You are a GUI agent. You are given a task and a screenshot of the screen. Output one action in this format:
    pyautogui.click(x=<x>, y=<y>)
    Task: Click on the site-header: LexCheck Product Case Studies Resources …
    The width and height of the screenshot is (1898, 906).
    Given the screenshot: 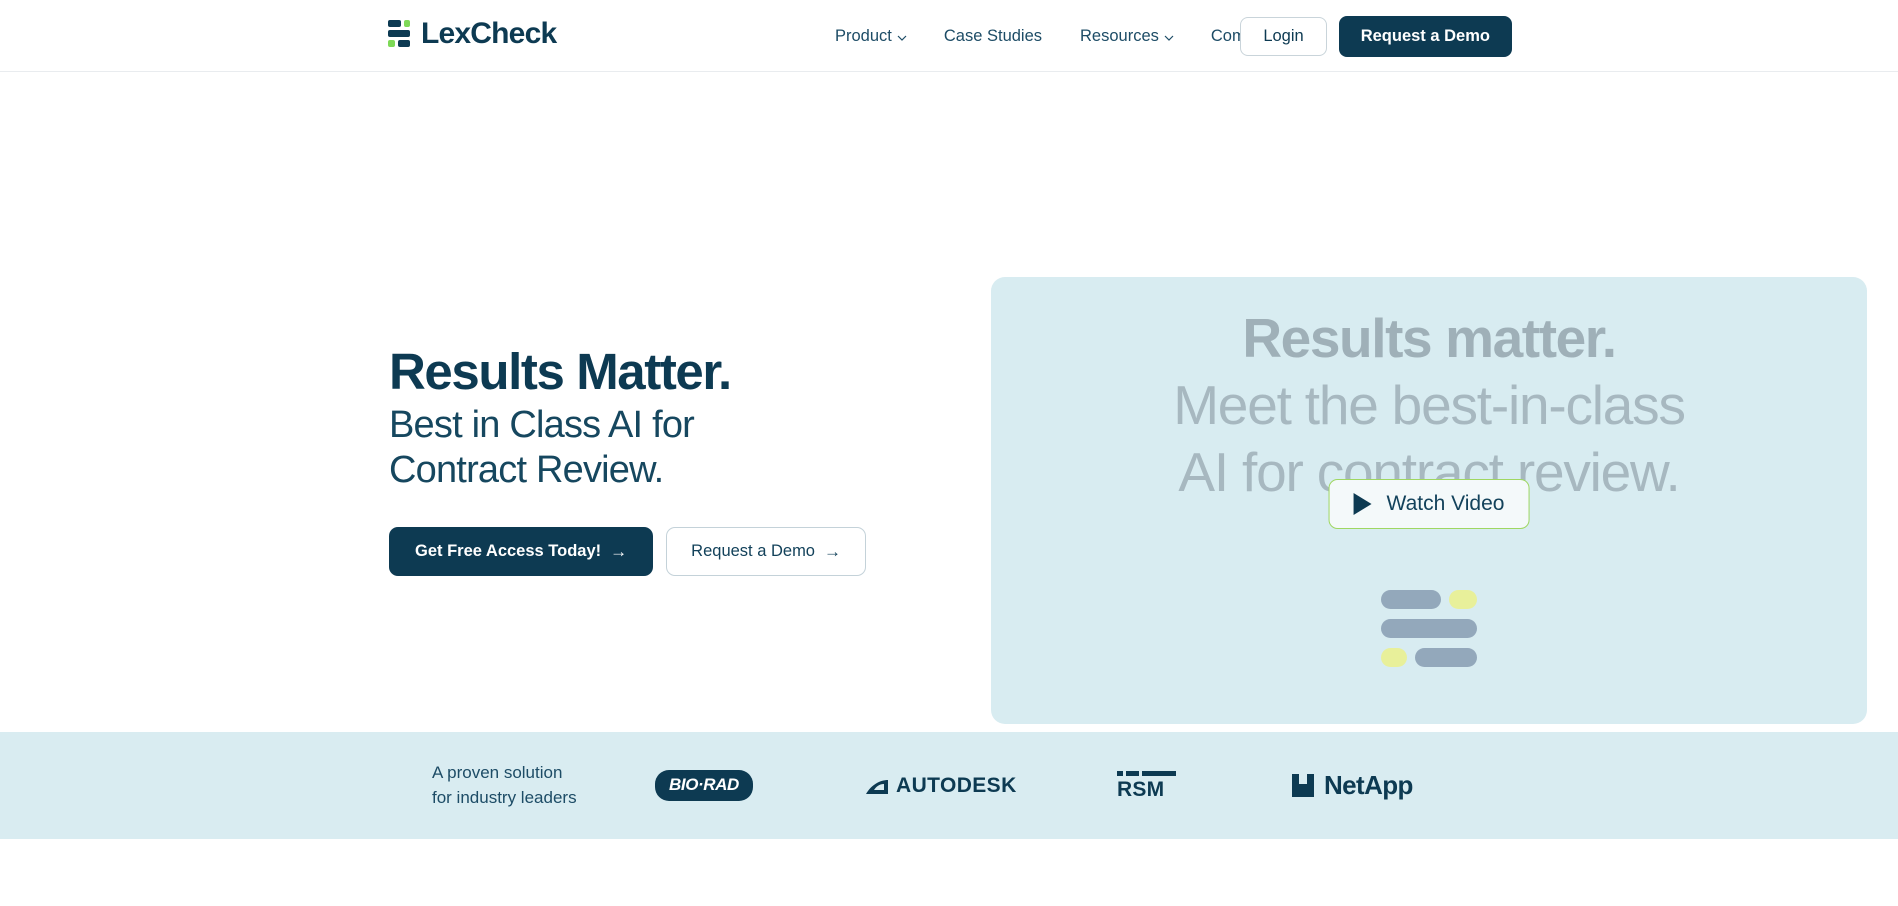 What is the action you would take?
    pyautogui.click(x=949, y=36)
    